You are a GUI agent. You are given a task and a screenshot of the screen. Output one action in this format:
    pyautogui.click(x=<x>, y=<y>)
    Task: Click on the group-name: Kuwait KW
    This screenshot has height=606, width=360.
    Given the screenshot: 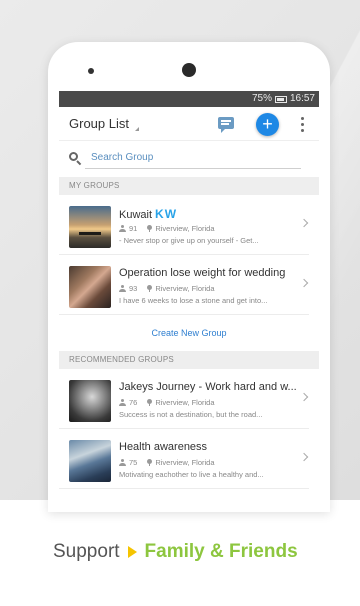 What is the action you would take?
    pyautogui.click(x=148, y=214)
    